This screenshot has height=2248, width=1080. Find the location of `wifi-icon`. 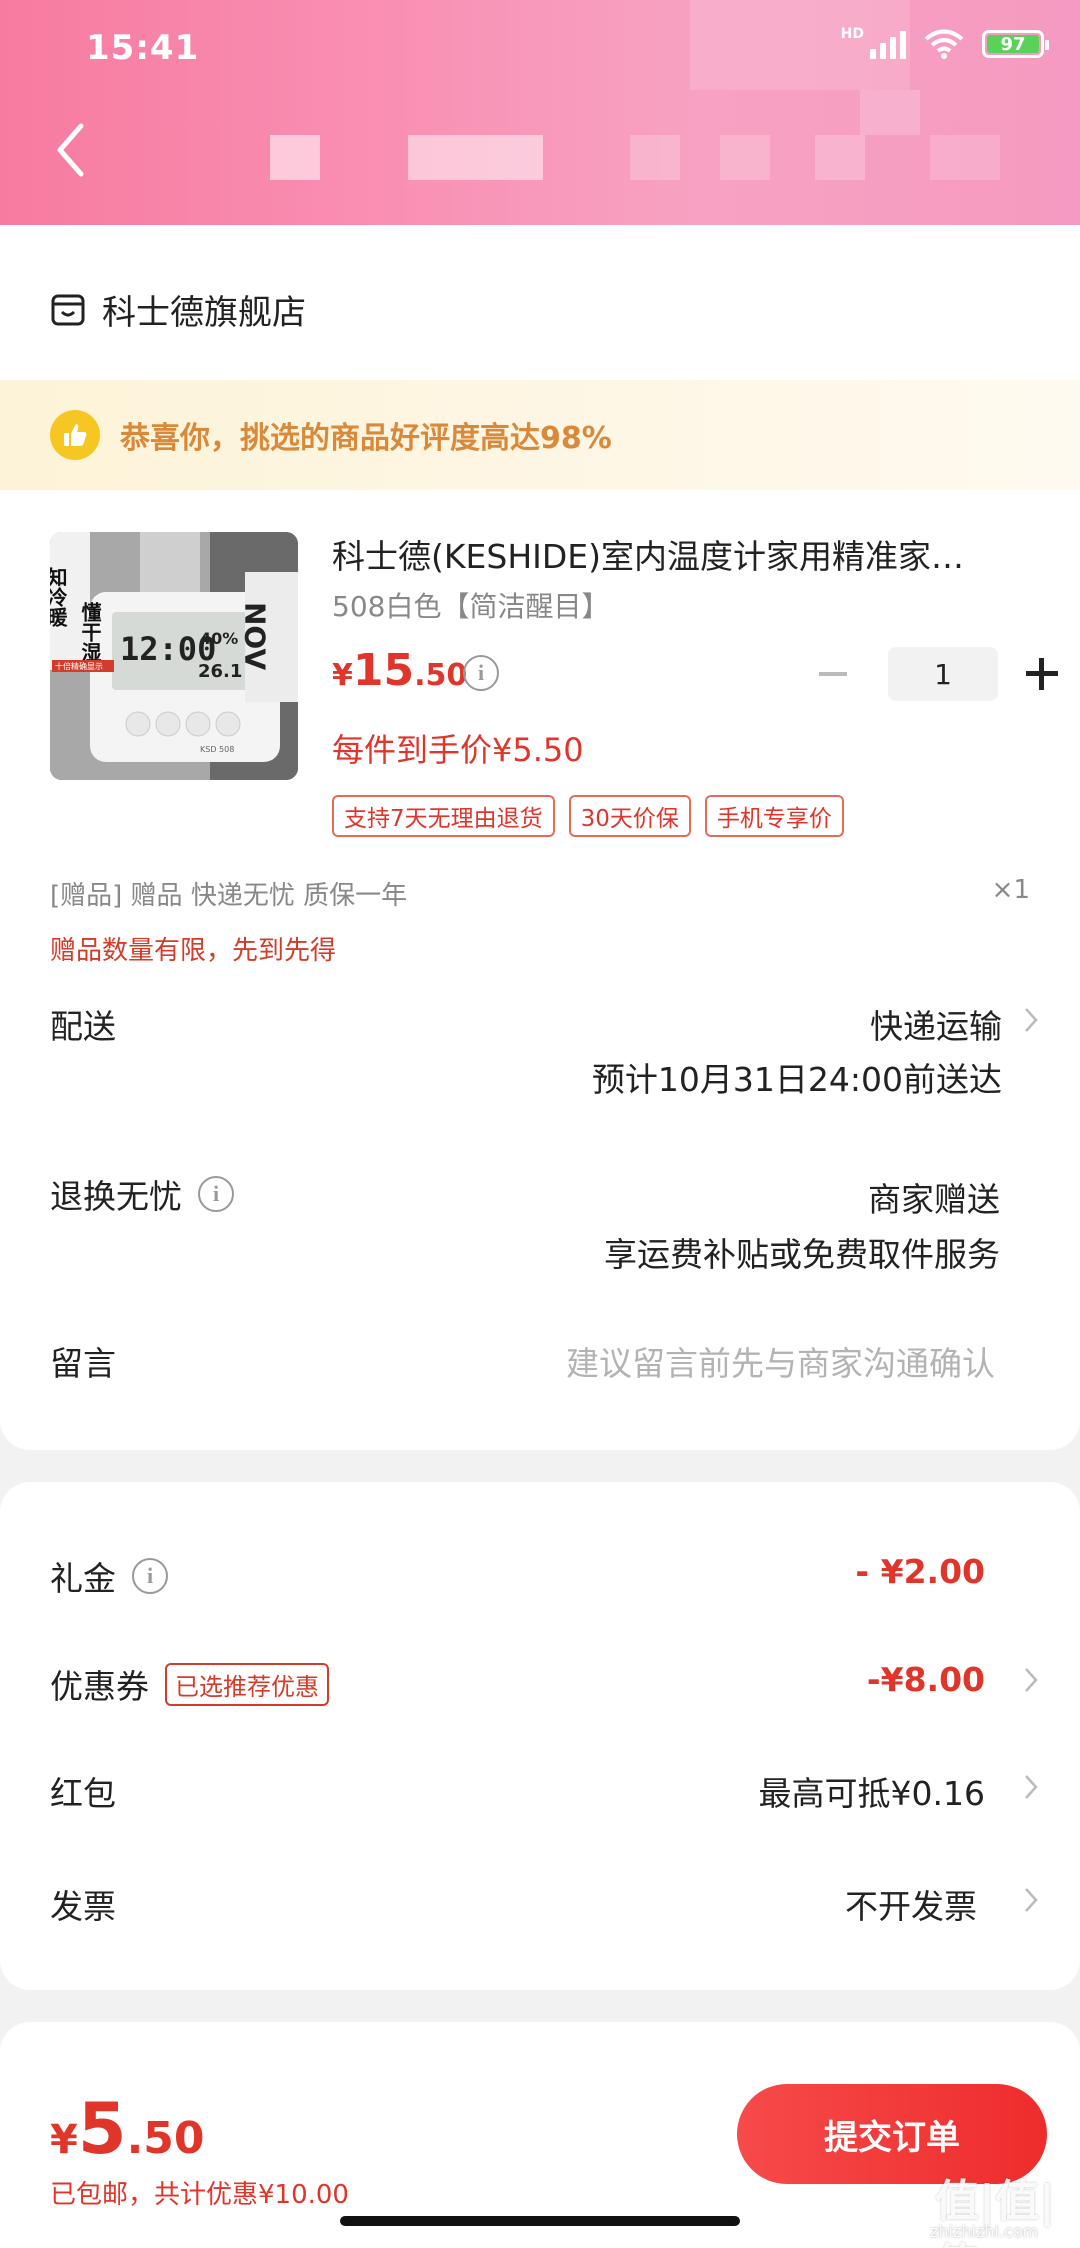

wifi-icon is located at coordinates (944, 44).